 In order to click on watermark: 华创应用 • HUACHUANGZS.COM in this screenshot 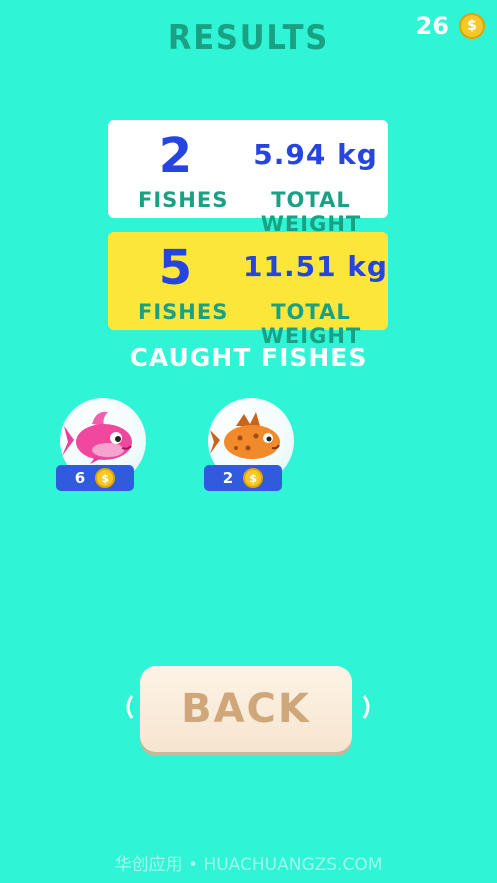, I will do `click(248, 865)`.